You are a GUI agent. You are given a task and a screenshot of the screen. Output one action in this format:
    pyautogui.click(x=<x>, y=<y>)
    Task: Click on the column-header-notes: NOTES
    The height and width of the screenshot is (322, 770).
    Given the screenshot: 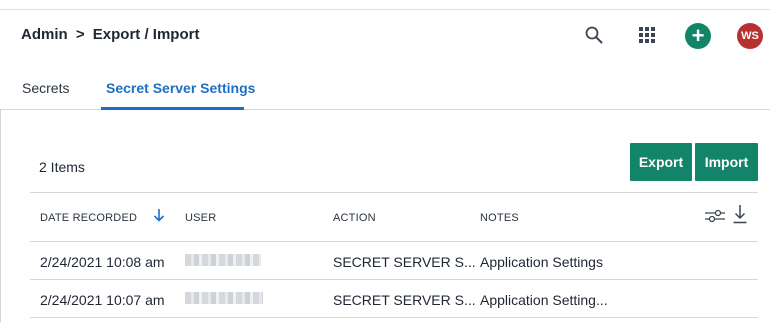 What is the action you would take?
    pyautogui.click(x=499, y=218)
    